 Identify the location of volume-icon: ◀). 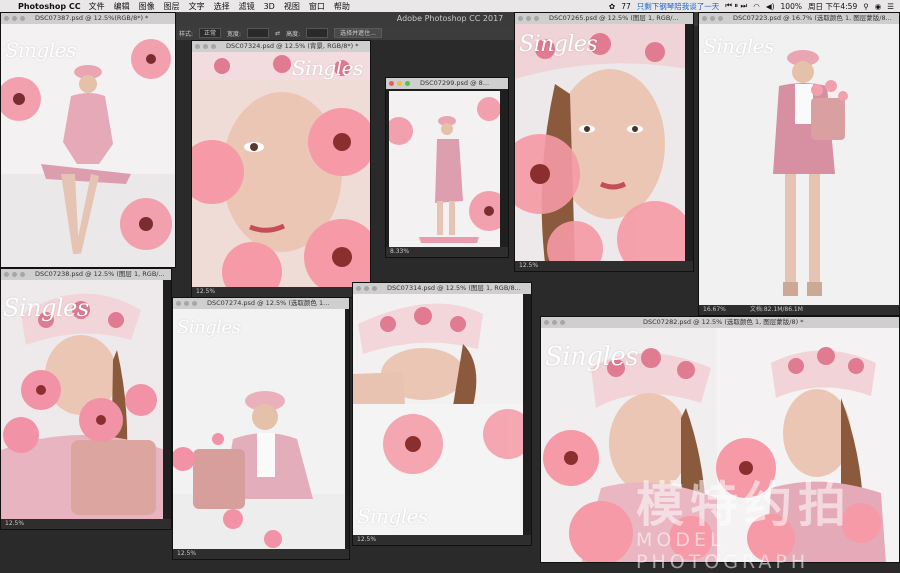
(770, 6).